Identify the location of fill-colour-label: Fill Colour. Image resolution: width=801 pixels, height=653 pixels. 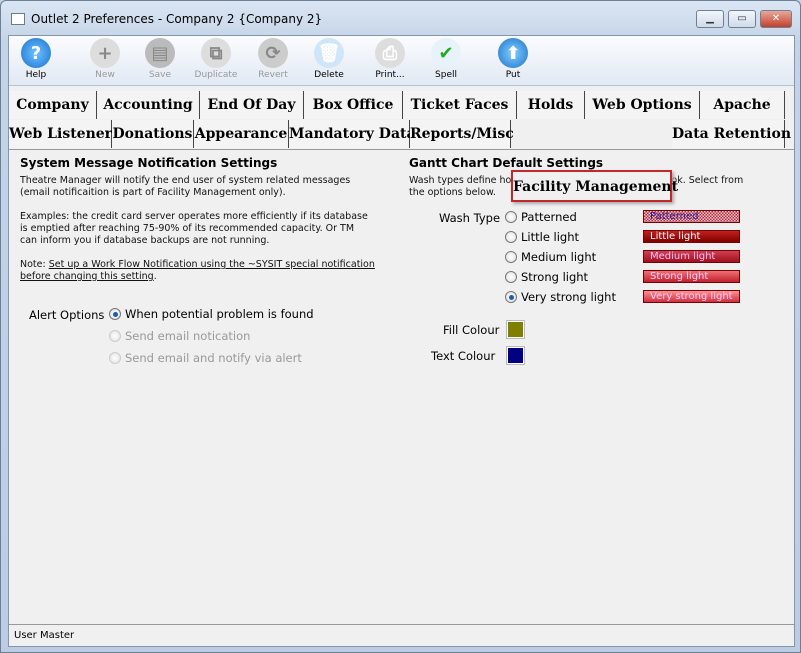
(471, 330).